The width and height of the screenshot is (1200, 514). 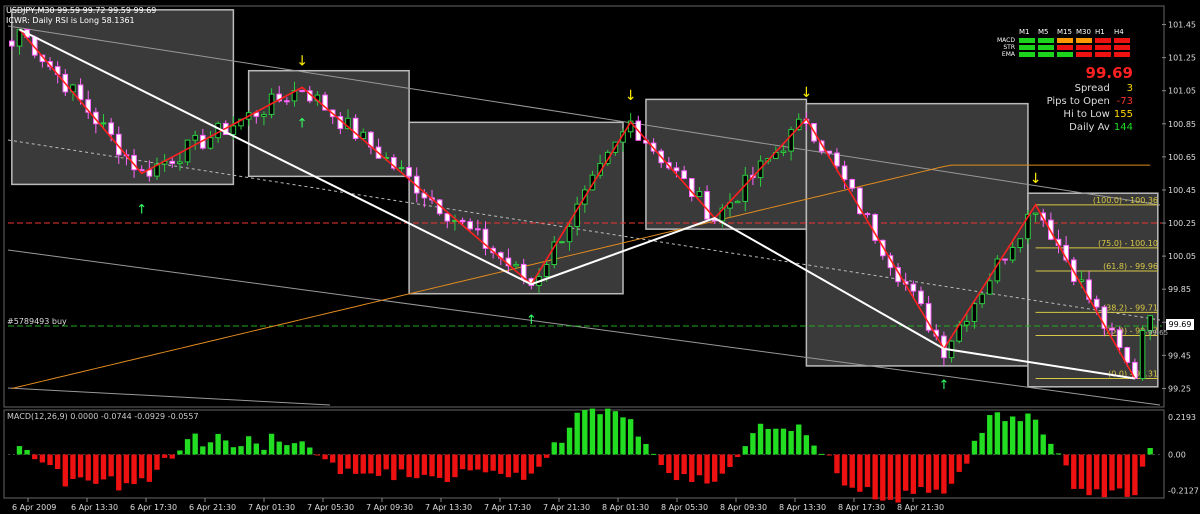 What do you see at coordinates (566, 507) in the screenshot?
I see `x-tick-label: 7 Apr 21:30` at bounding box center [566, 507].